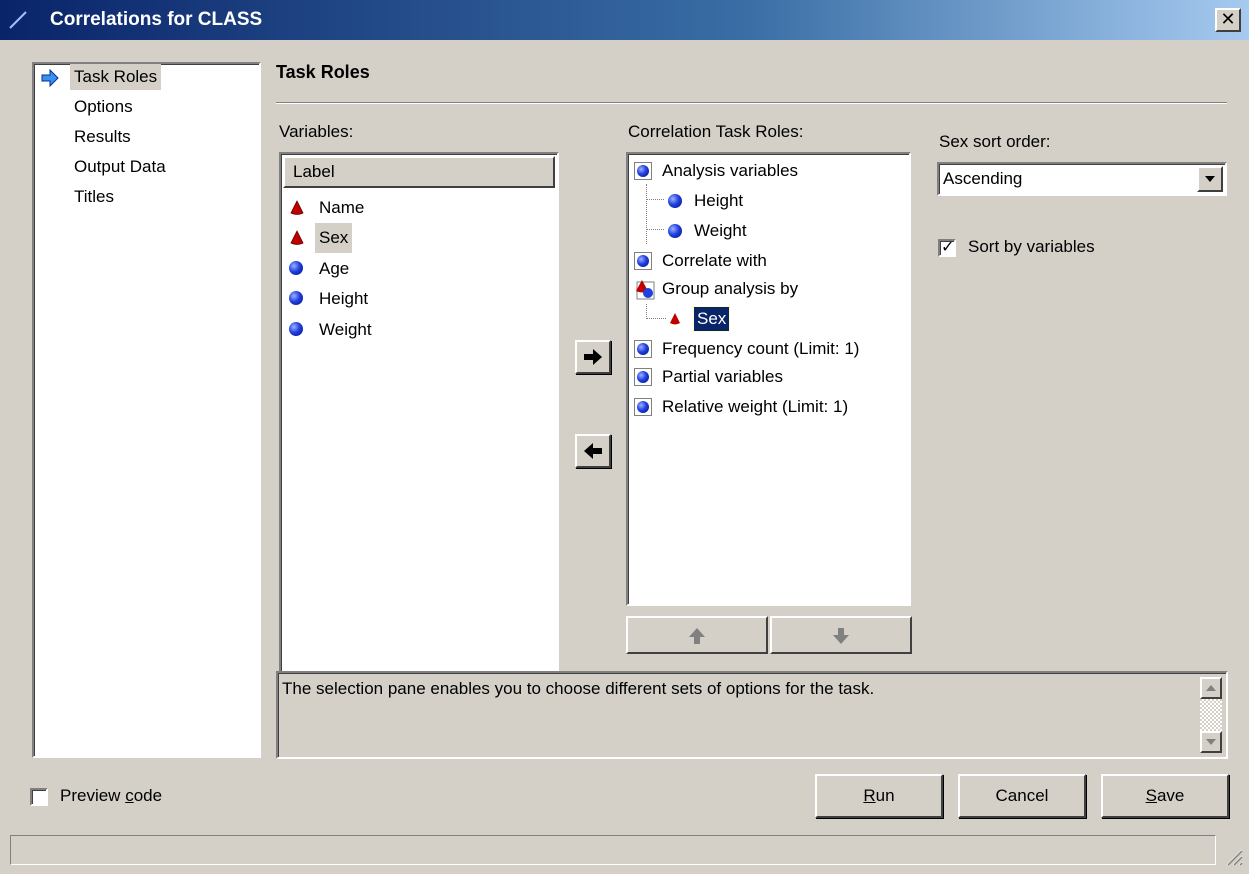 The height and width of the screenshot is (874, 1249). What do you see at coordinates (316, 131) in the screenshot?
I see `variables-label: Variables:` at bounding box center [316, 131].